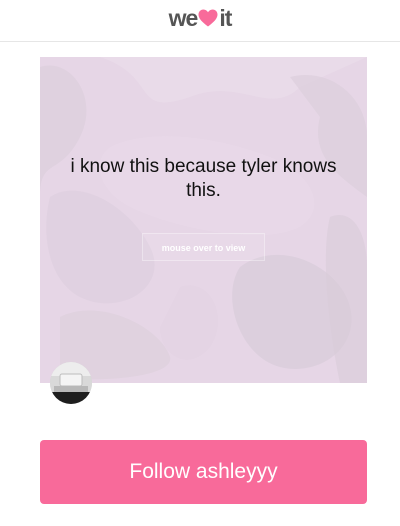 Image resolution: width=400 pixels, height=526 pixels. Describe the element at coordinates (203, 472) in the screenshot. I see `follow-button: Follow ashleyyy` at that location.